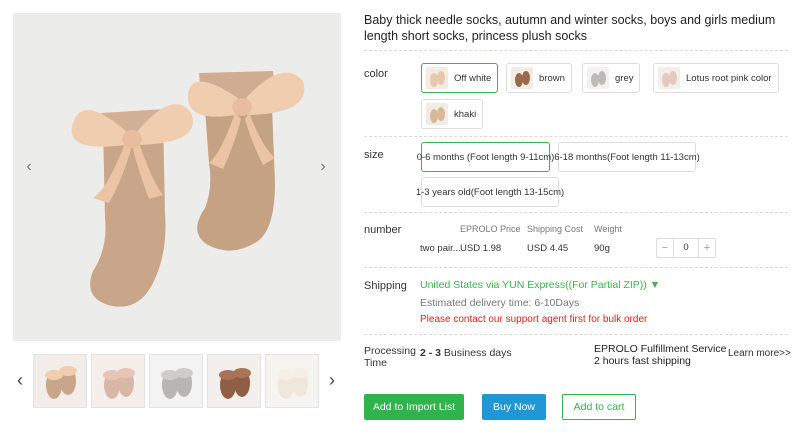 This screenshot has width=800, height=447. What do you see at coordinates (431, 353) in the screenshot?
I see `processing-days-range: 2 - 3` at bounding box center [431, 353].